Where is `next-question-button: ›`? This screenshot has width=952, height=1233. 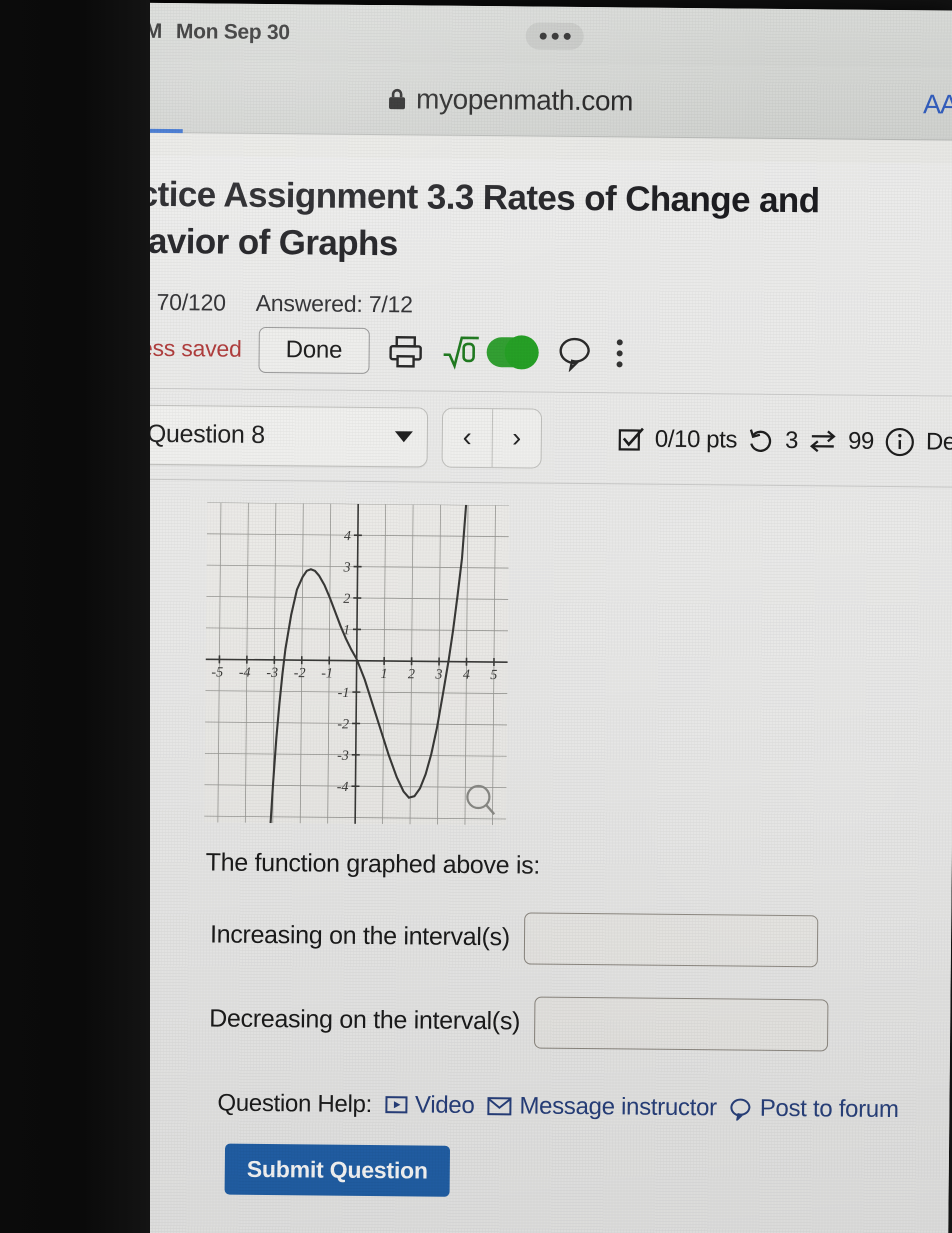 next-question-button: › is located at coordinates (516, 438).